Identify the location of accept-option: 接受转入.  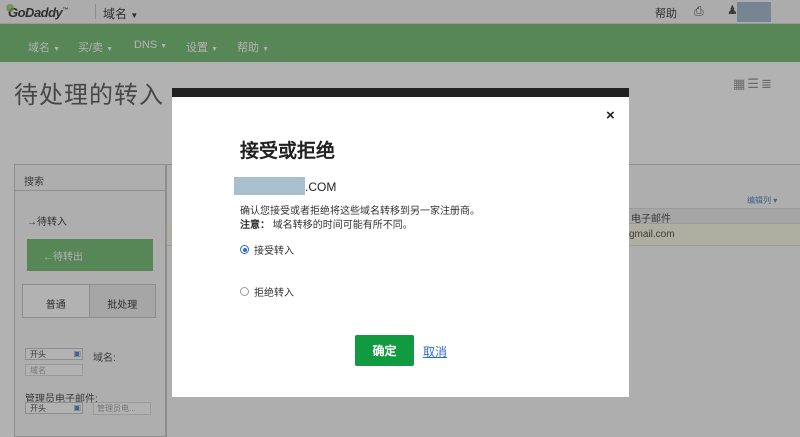
(267, 249).